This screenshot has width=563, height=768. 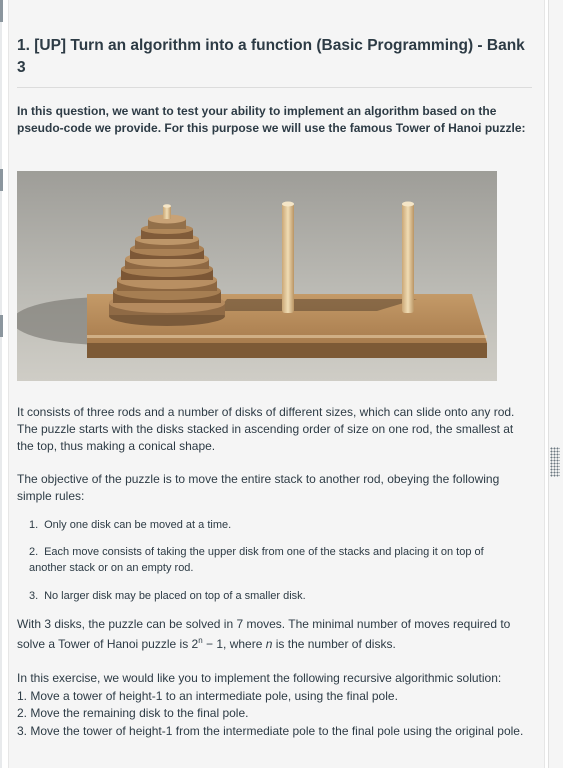 I want to click on resize-handle, so click(x=555, y=462).